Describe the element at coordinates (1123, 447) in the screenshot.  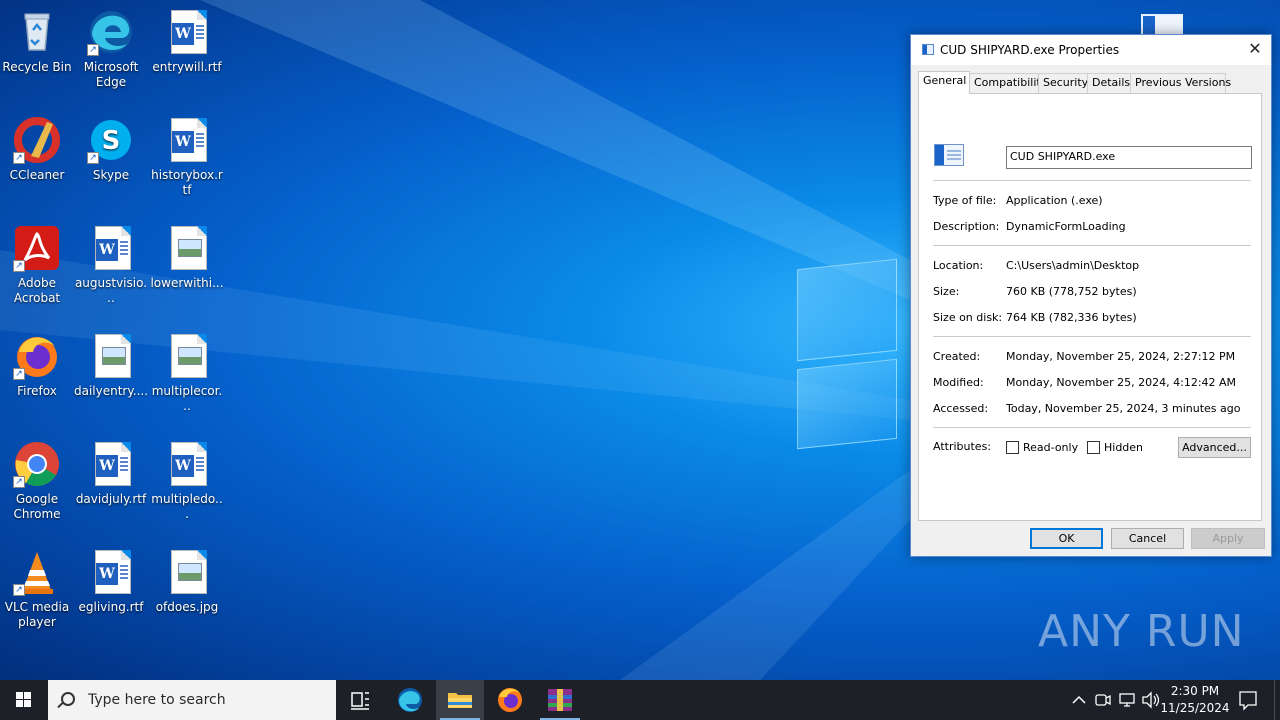
I see `hidden-label: Hidden` at that location.